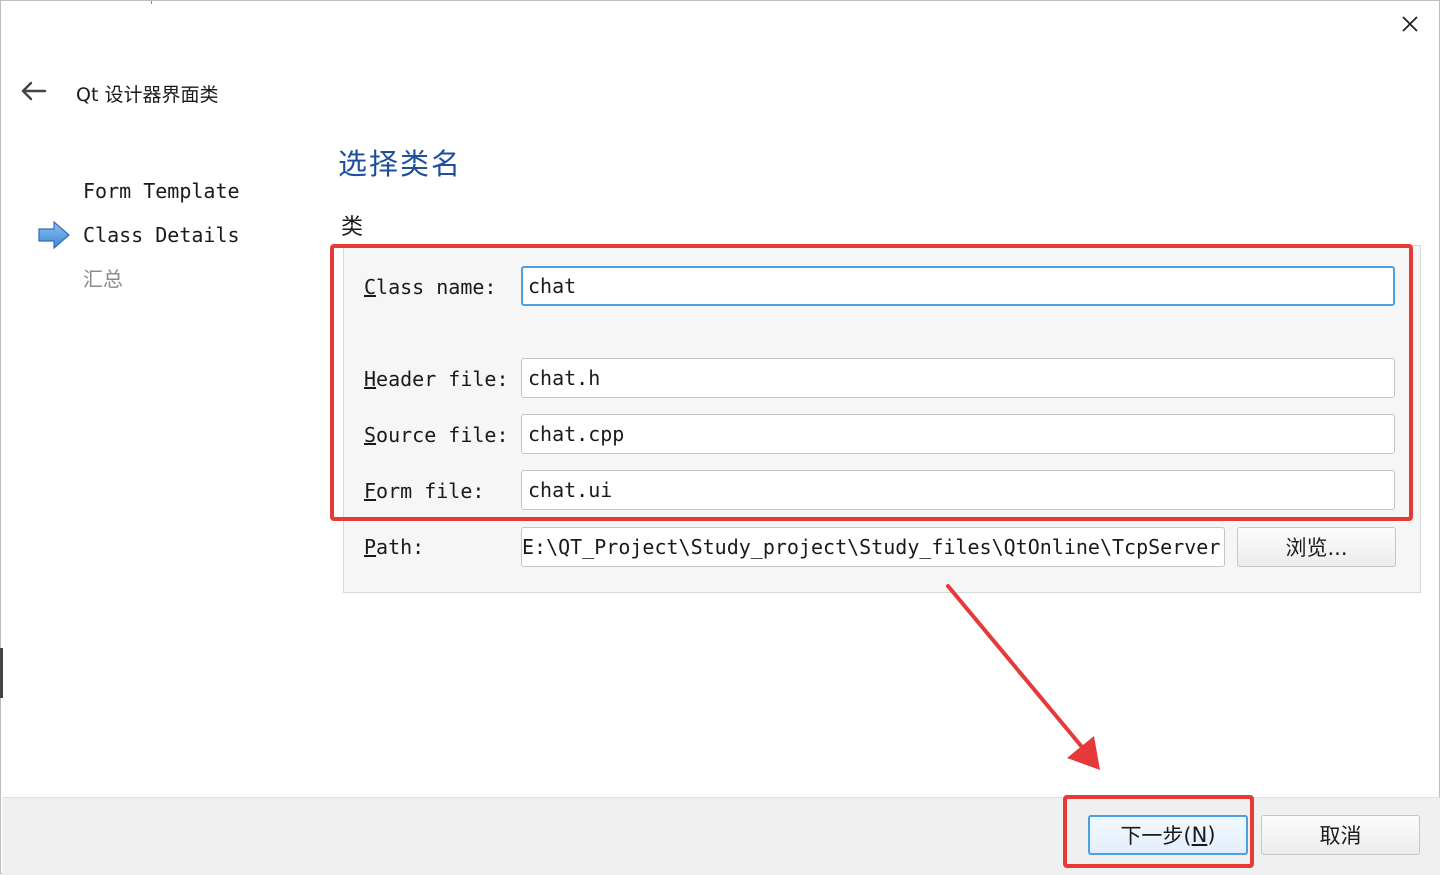  I want to click on class-name-input, so click(958, 286).